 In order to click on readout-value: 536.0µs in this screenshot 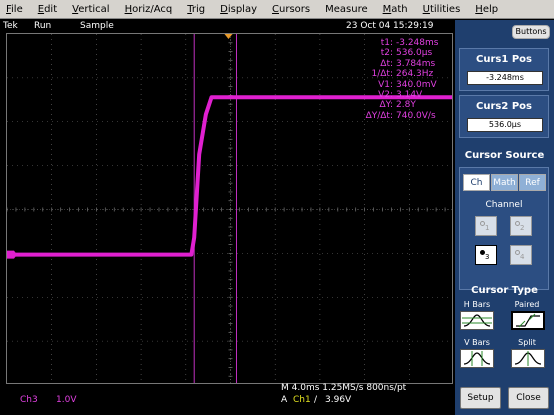, I will do `click(414, 53)`.